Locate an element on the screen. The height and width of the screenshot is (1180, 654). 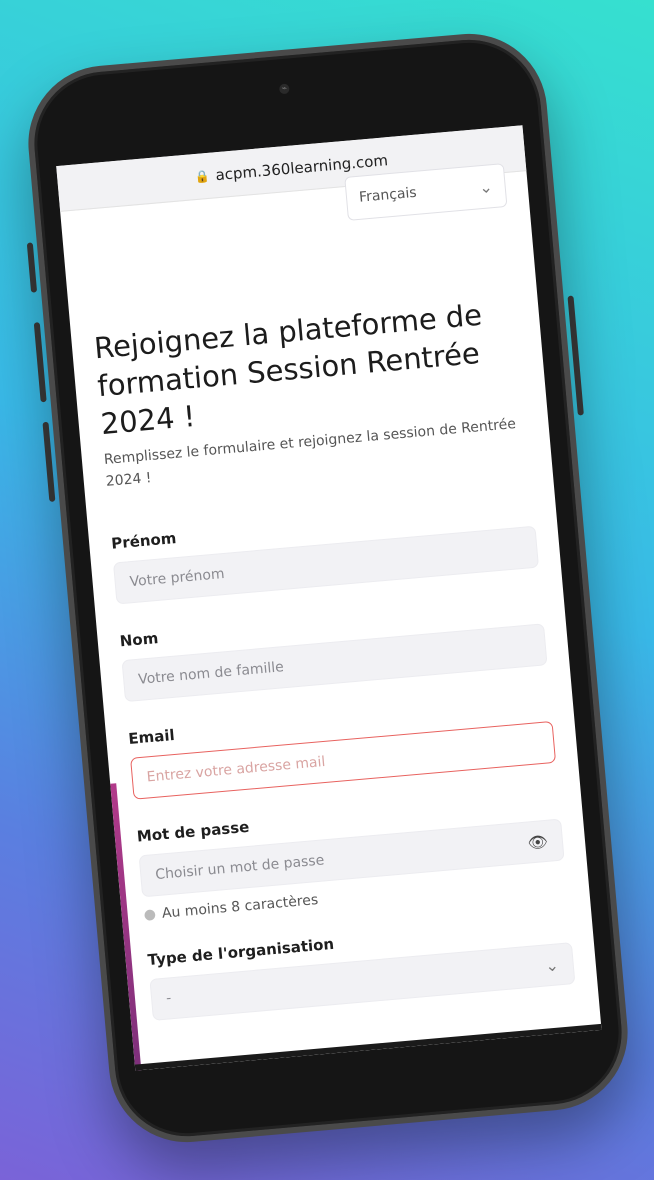
first-name-field: Prénom Votre prénom is located at coordinates (325, 551).